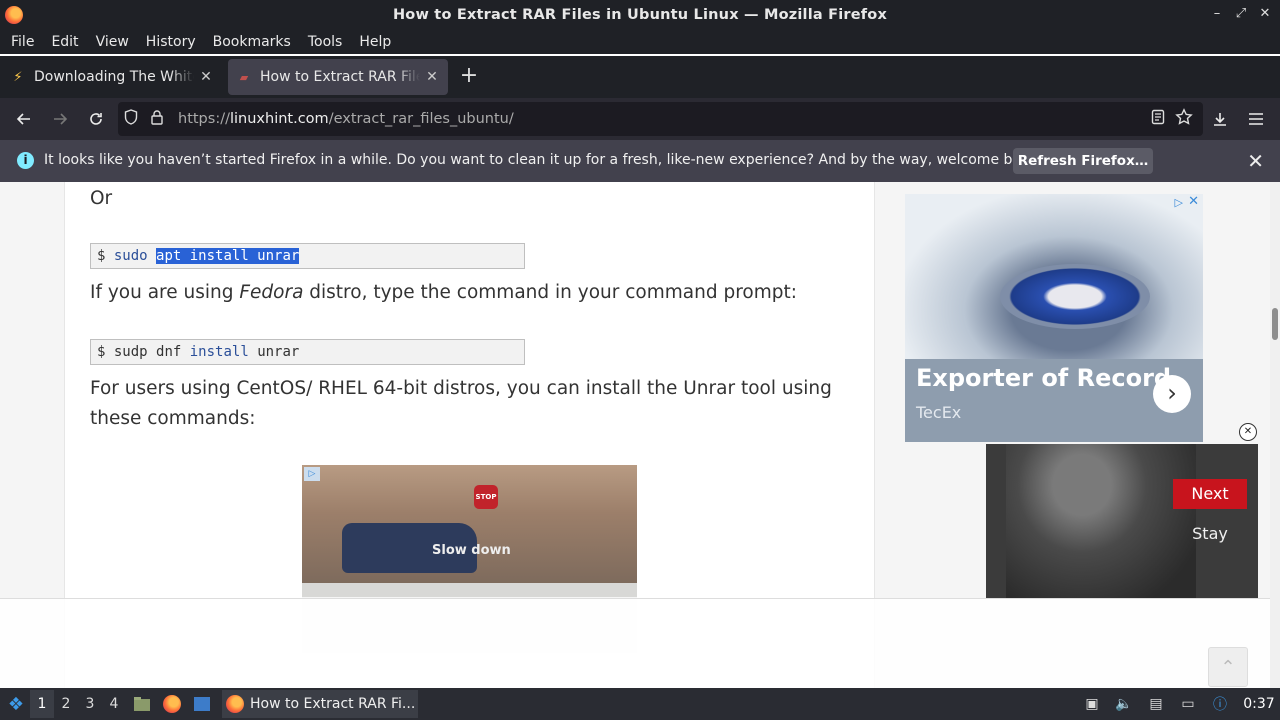 The height and width of the screenshot is (720, 1280). What do you see at coordinates (307, 352) in the screenshot?
I see `code-block-dnf: $ sudp dnf install unrar` at bounding box center [307, 352].